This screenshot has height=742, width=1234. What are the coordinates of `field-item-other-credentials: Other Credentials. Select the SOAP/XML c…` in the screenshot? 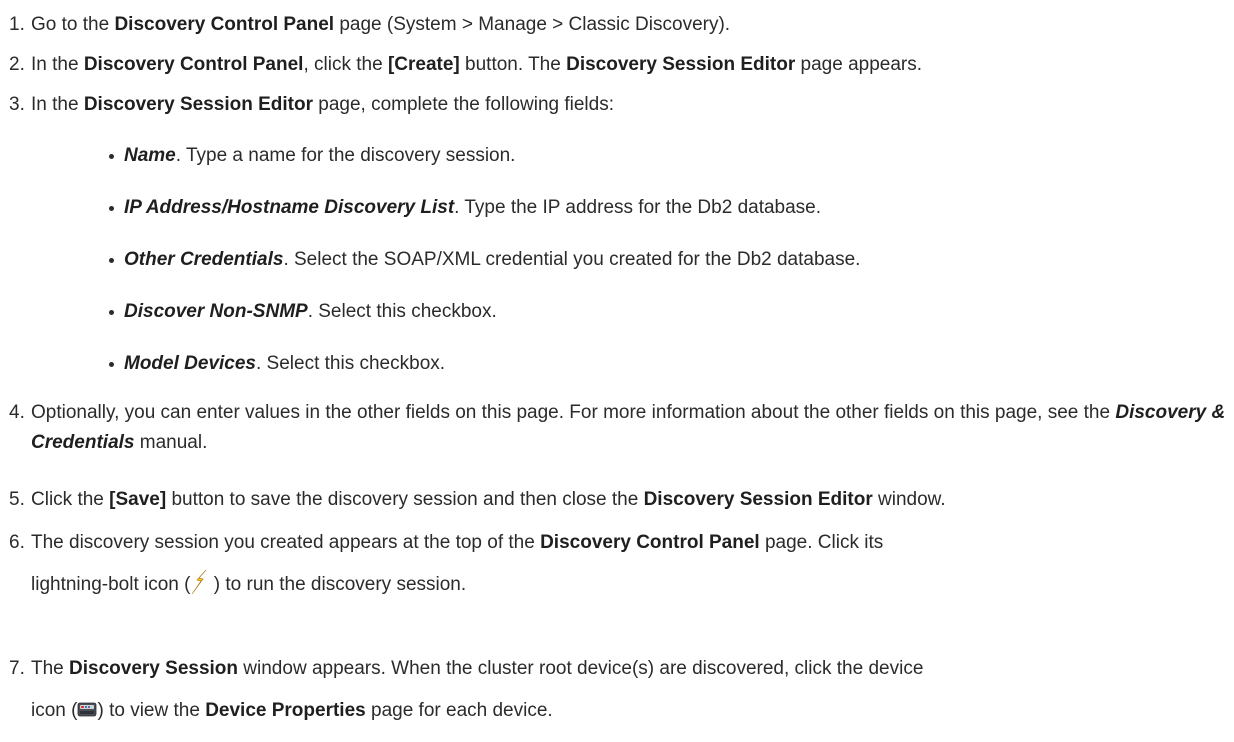 It's located at (481, 260).